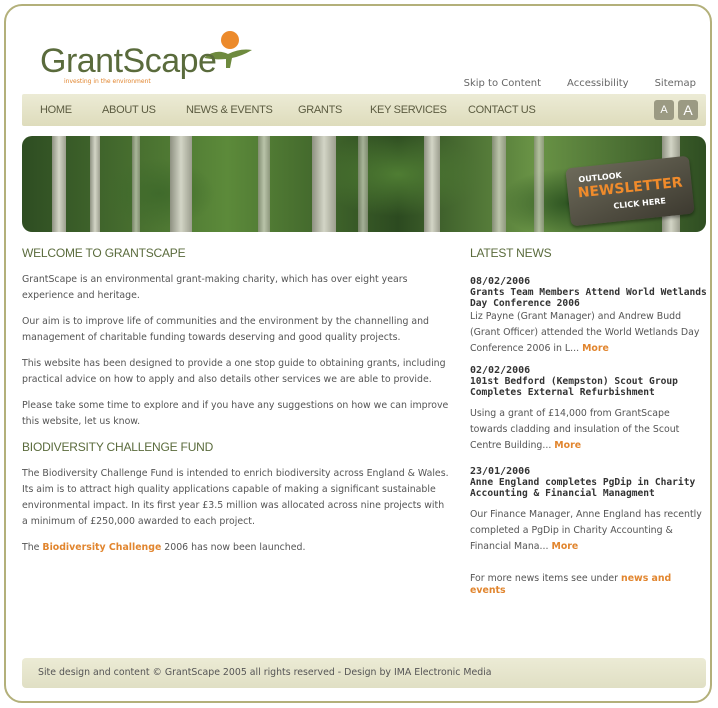 The width and height of the screenshot is (718, 708). I want to click on nav-home: HOME, so click(56, 110).